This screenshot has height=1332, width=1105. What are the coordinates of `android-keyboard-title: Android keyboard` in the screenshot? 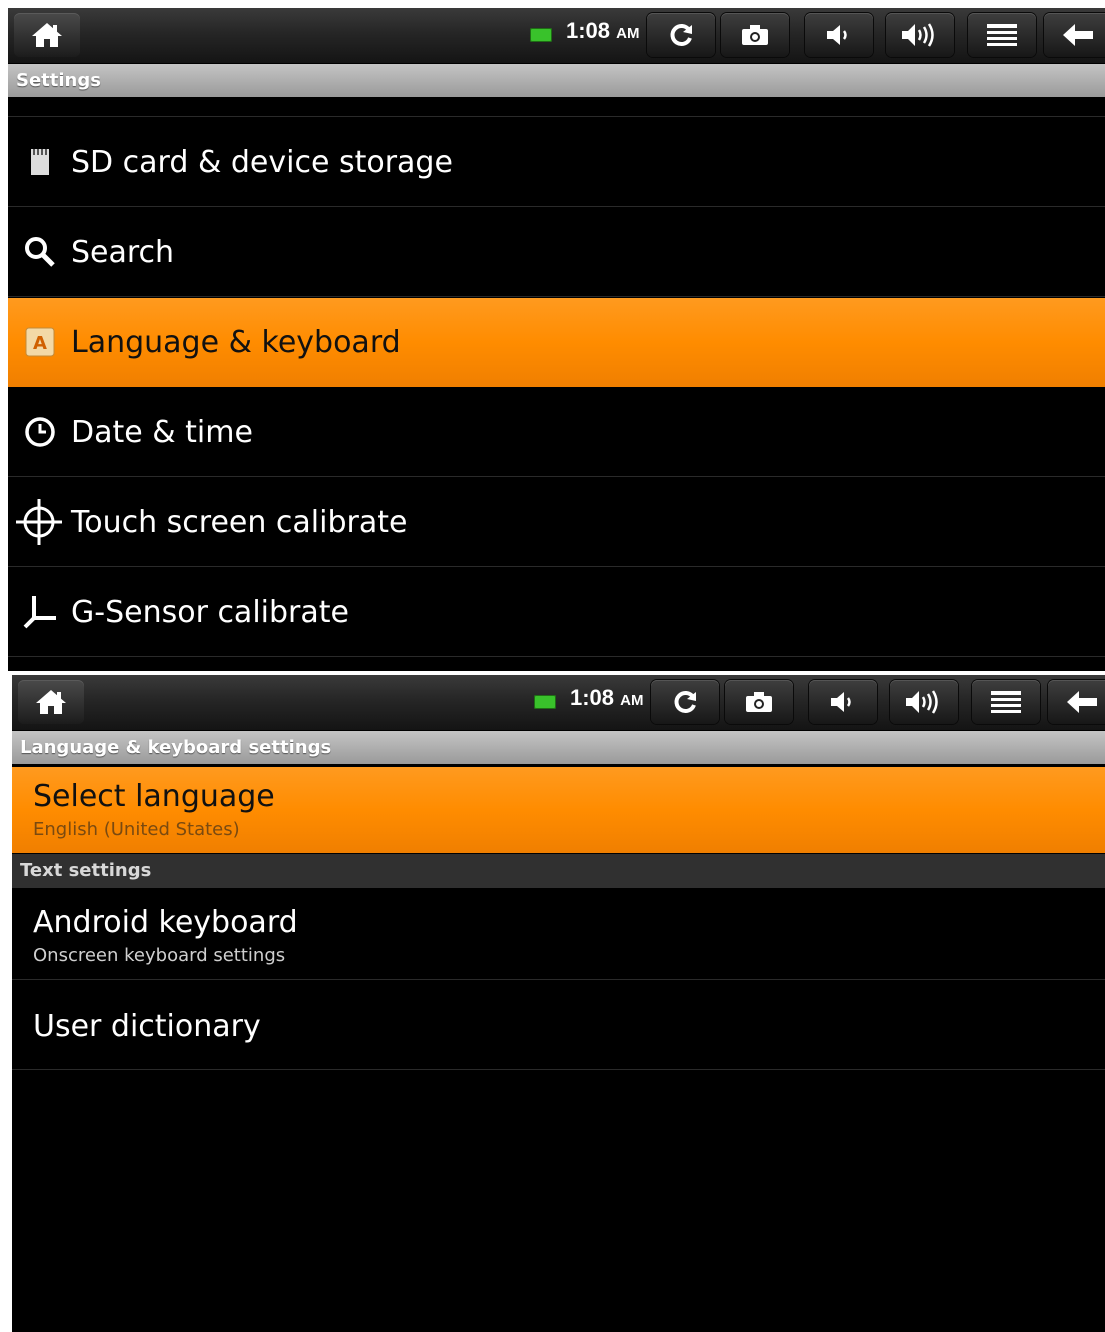 It's located at (165, 922).